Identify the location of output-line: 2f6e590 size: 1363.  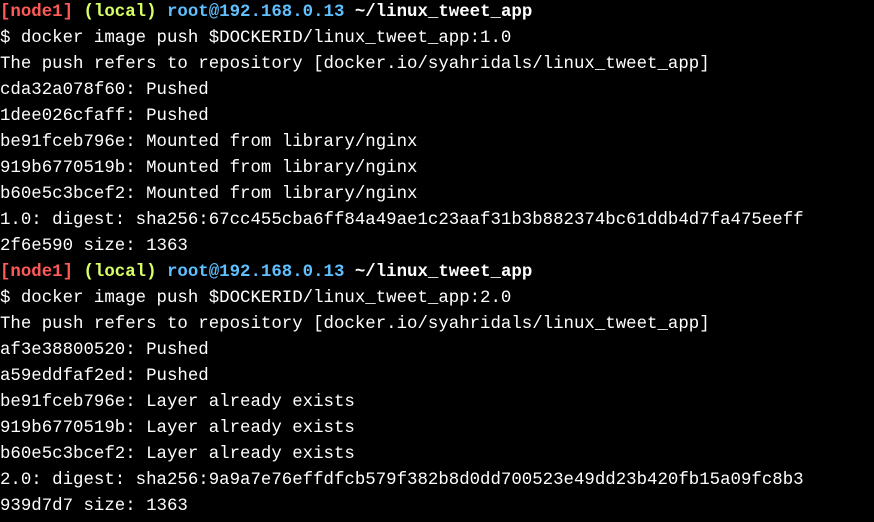
(94, 246).